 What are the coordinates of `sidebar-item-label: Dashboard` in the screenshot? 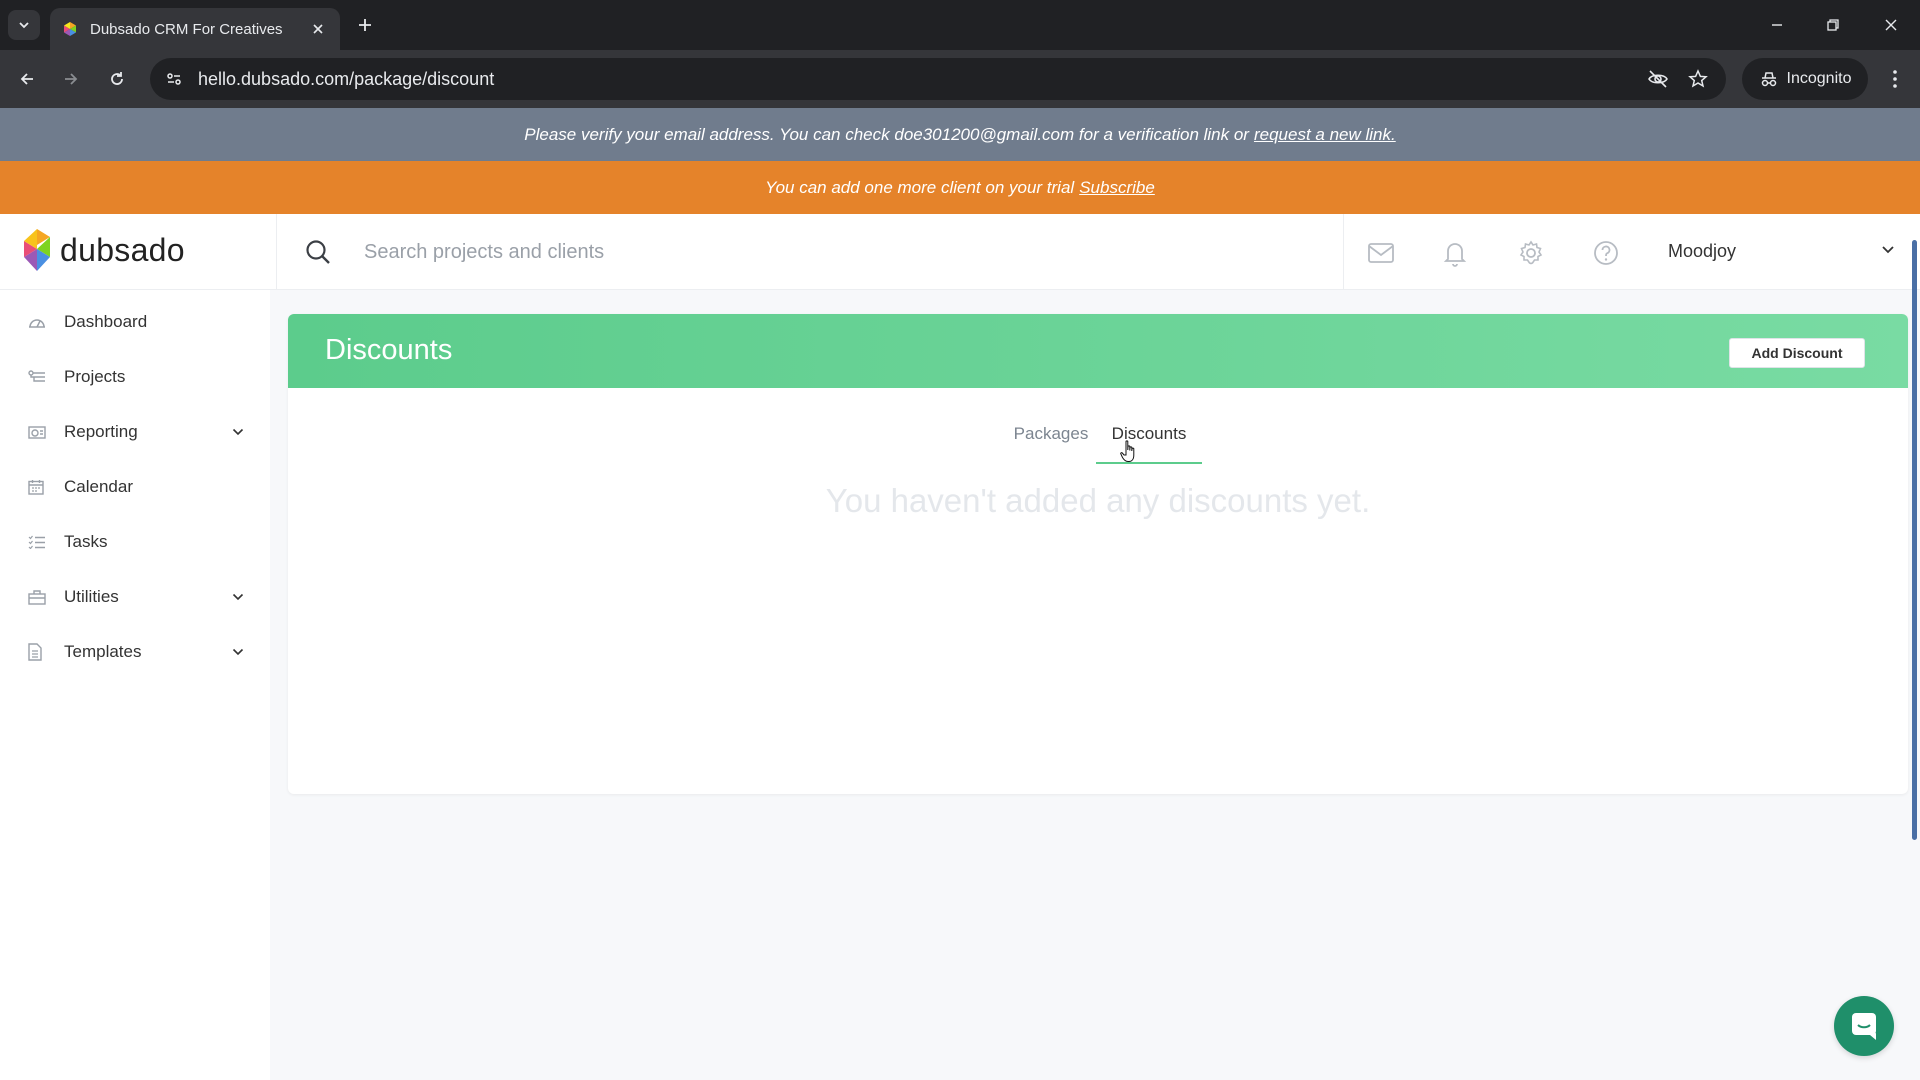 It's located at (106, 321).